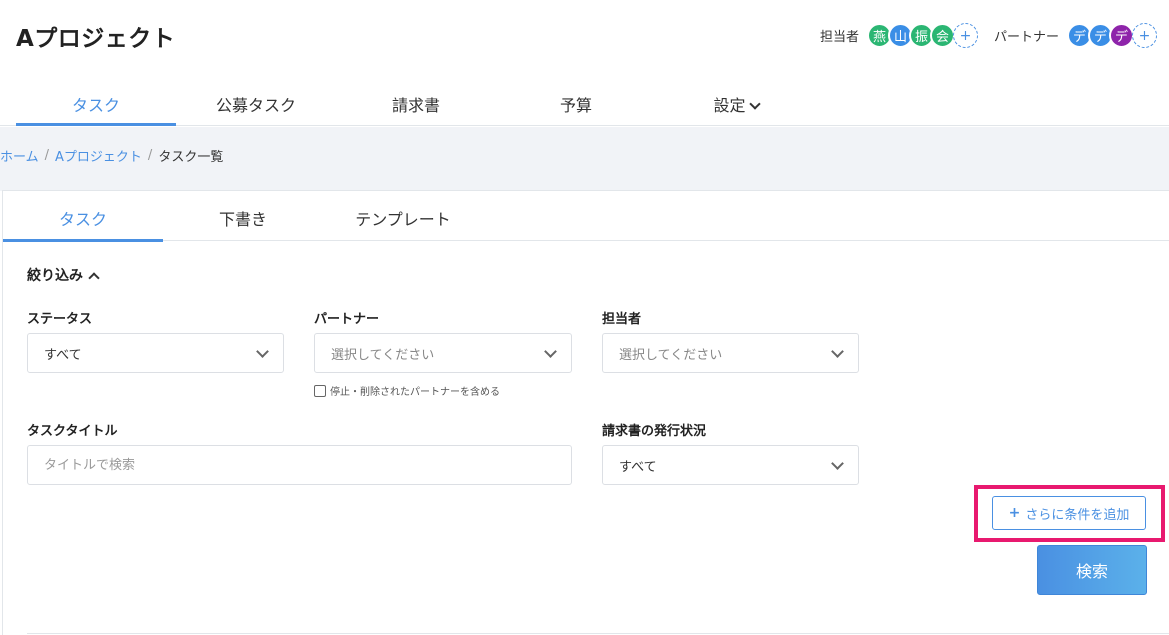 The width and height of the screenshot is (1169, 635). What do you see at coordinates (443, 353) in the screenshot?
I see `partner-select: 選択してください` at bounding box center [443, 353].